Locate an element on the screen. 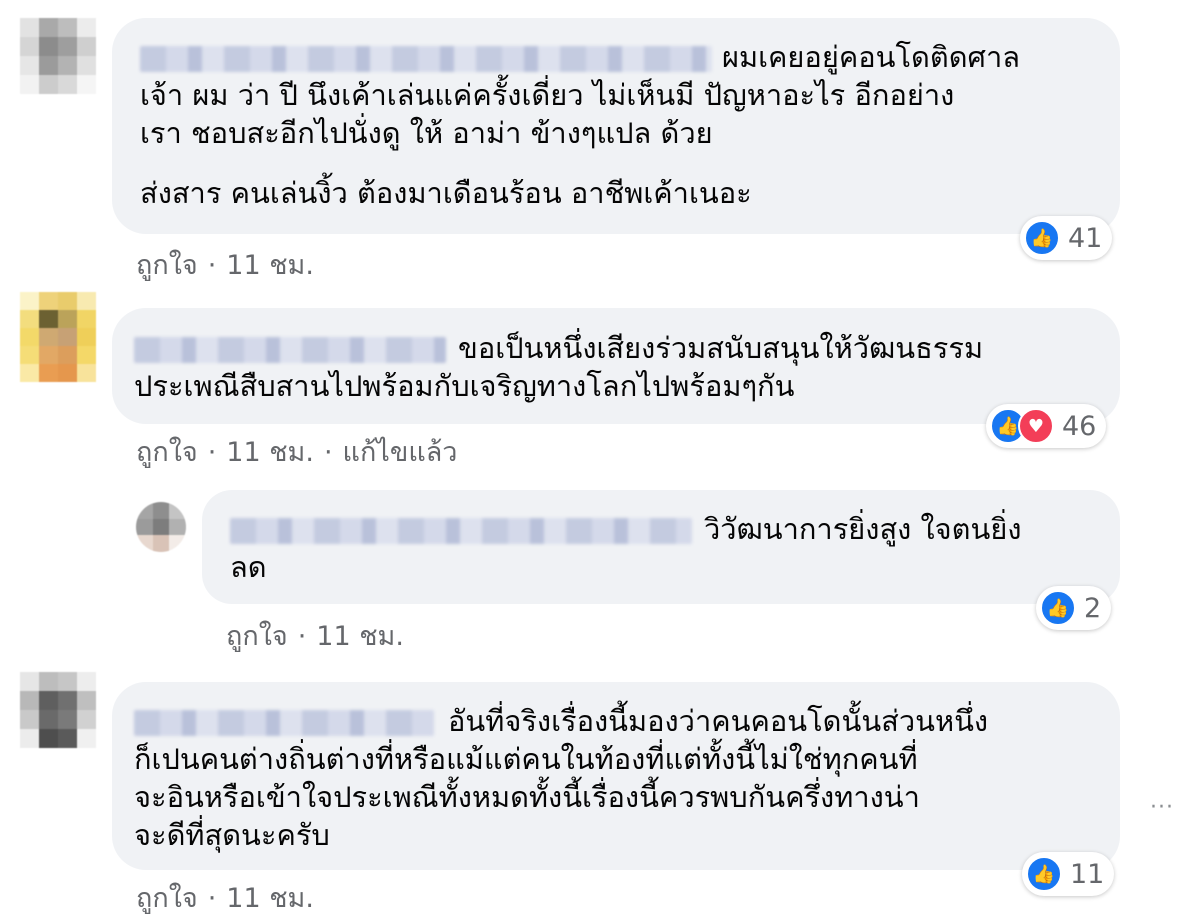  reaction-count: 46 is located at coordinates (1079, 426).